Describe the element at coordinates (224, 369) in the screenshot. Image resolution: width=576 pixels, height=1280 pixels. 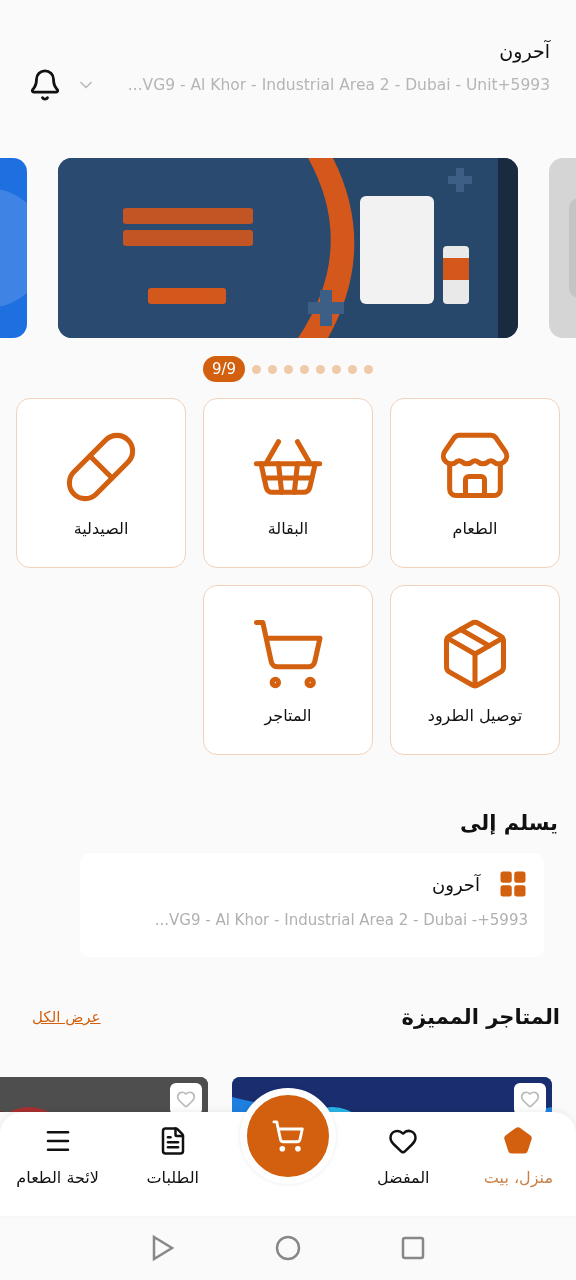
I see `page-indicator: 9/9` at that location.